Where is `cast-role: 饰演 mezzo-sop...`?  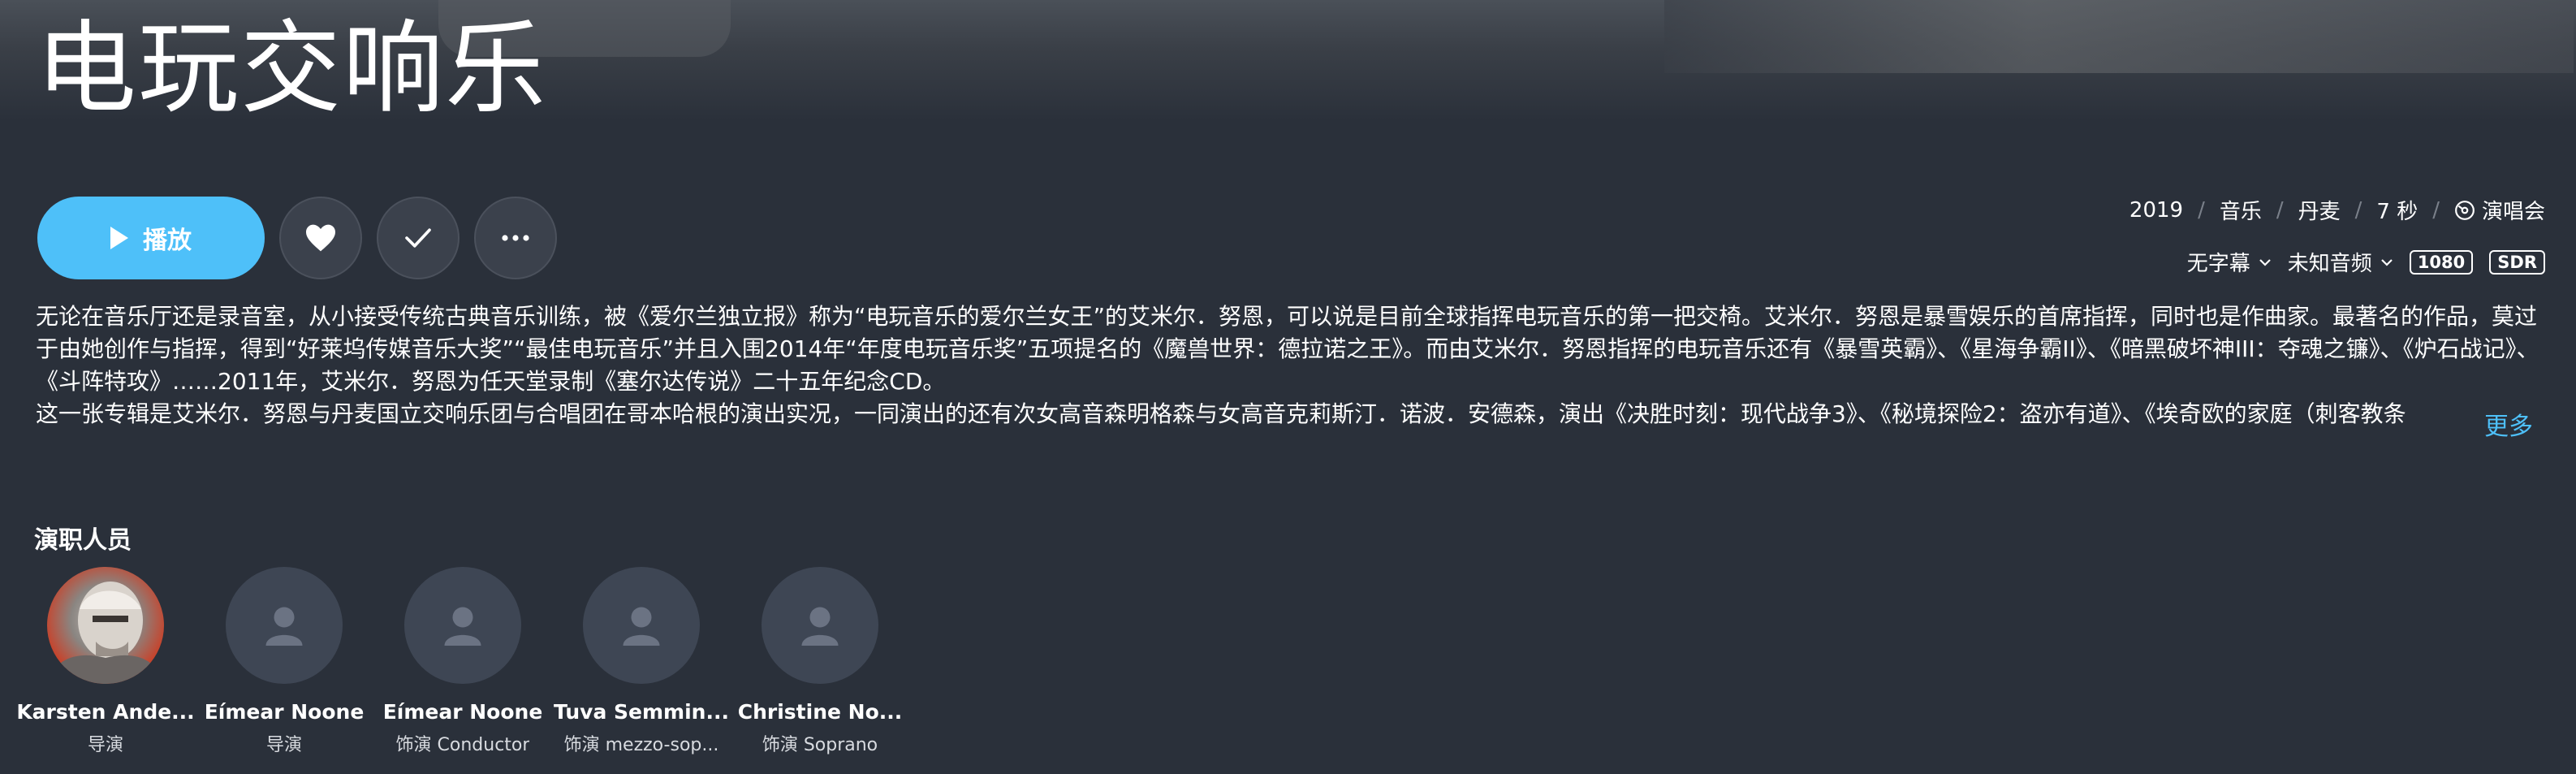
cast-role: 饰演 mezzo-sop... is located at coordinates (641, 745).